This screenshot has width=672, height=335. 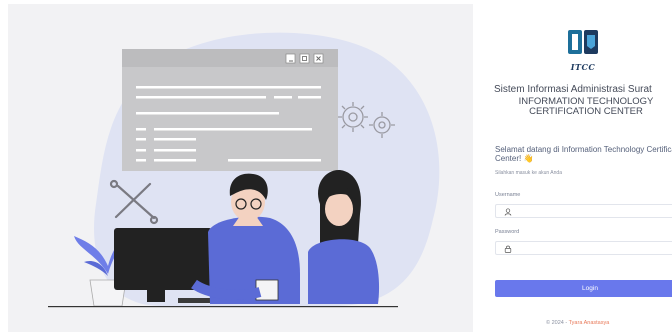 What do you see at coordinates (508, 212) in the screenshot?
I see `user-icon` at bounding box center [508, 212].